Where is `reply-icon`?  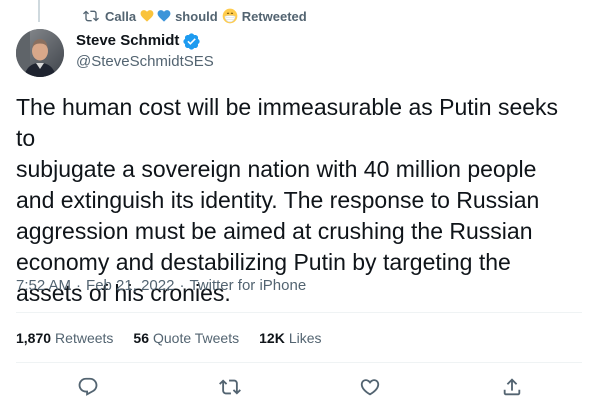 reply-icon is located at coordinates (88, 387).